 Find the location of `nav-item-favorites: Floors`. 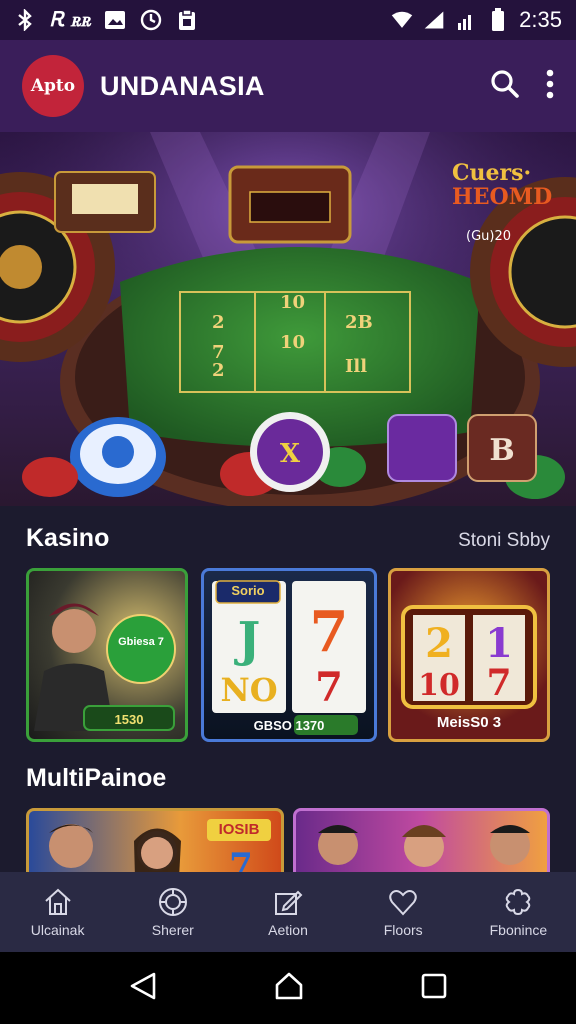

nav-item-favorites: Floors is located at coordinates (403, 912).